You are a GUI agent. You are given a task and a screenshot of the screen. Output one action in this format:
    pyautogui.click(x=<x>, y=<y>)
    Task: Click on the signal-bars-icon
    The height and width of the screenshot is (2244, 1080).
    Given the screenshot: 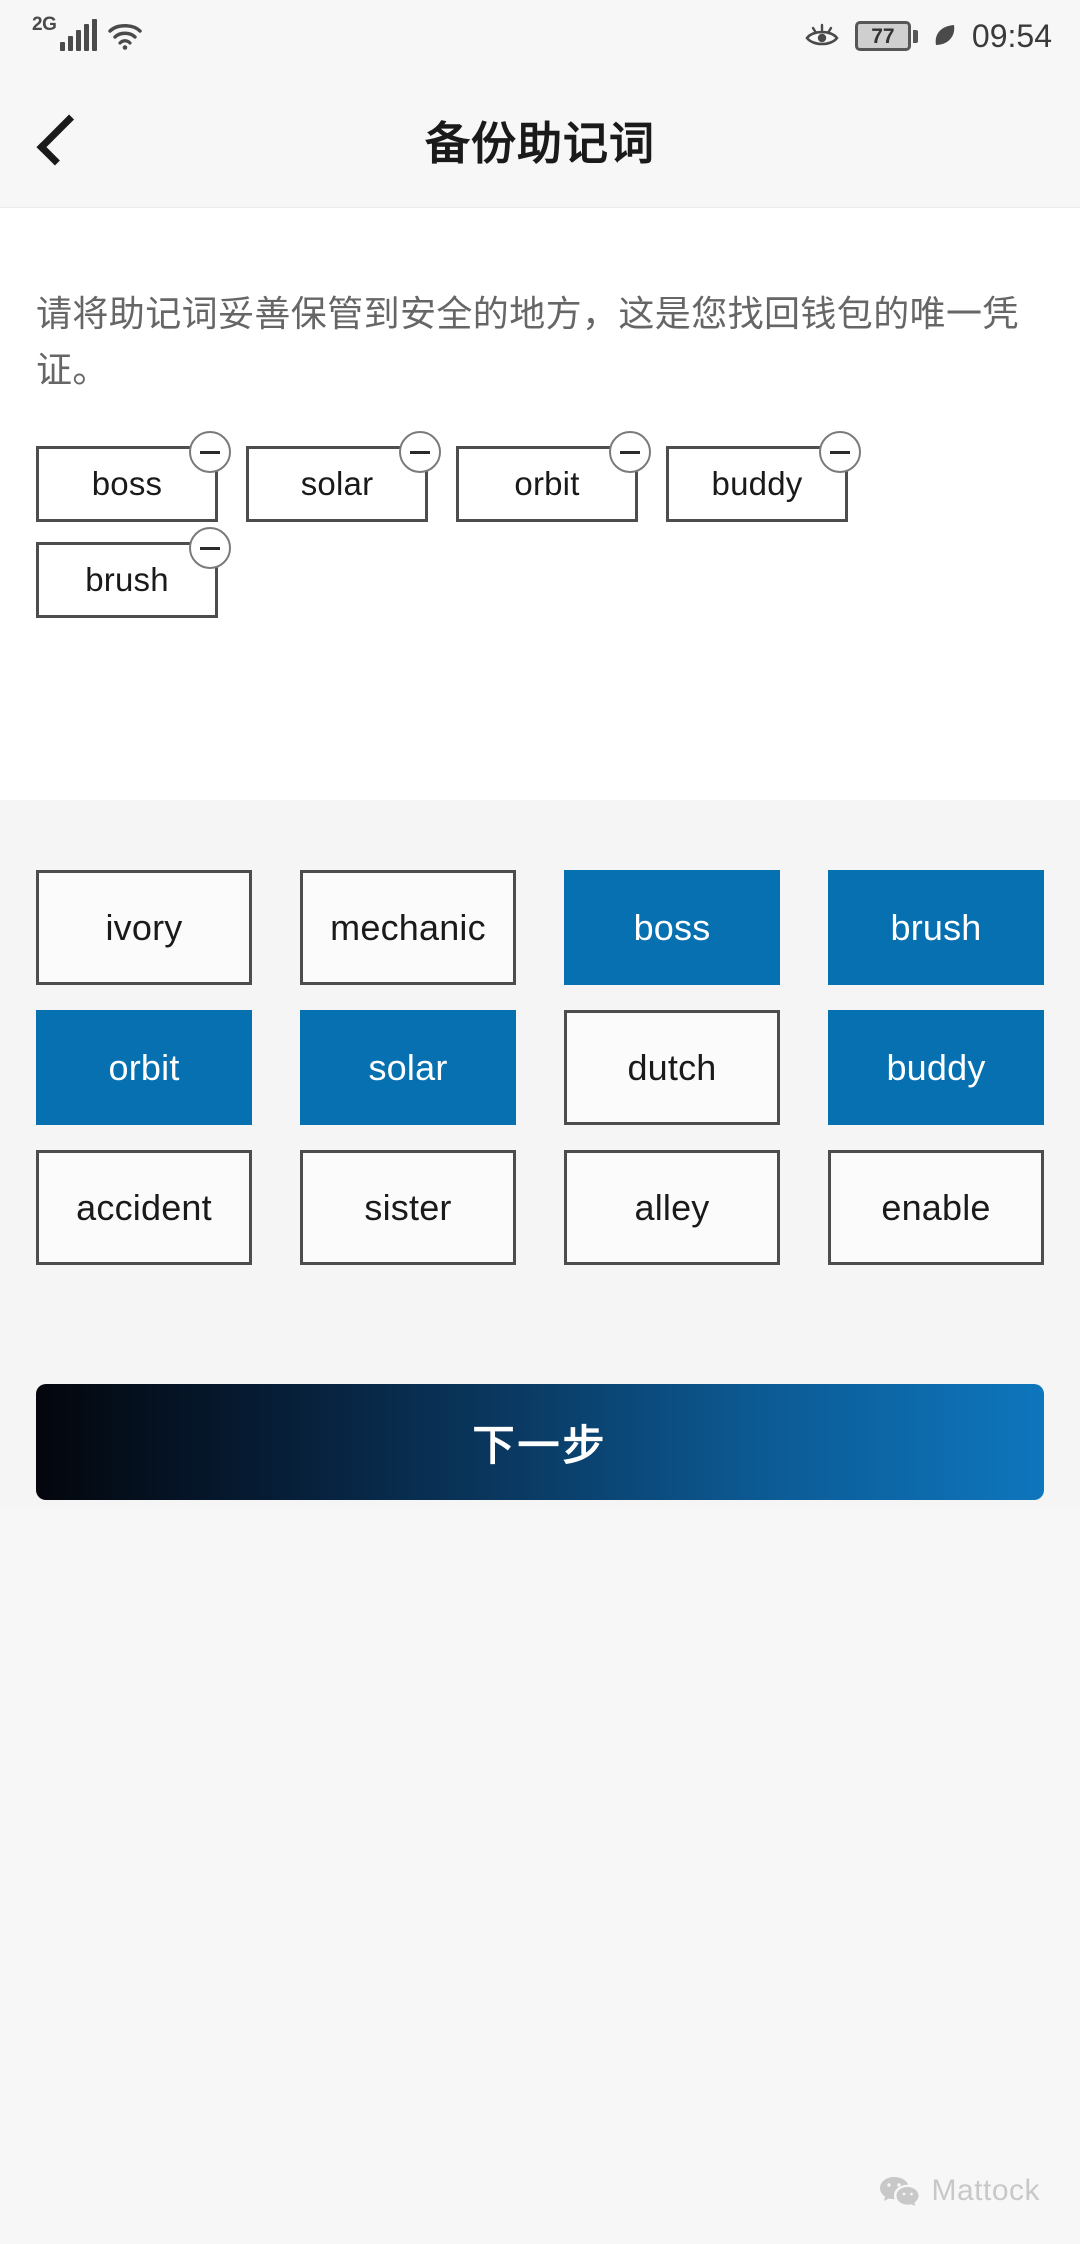 What is the action you would take?
    pyautogui.click(x=79, y=35)
    